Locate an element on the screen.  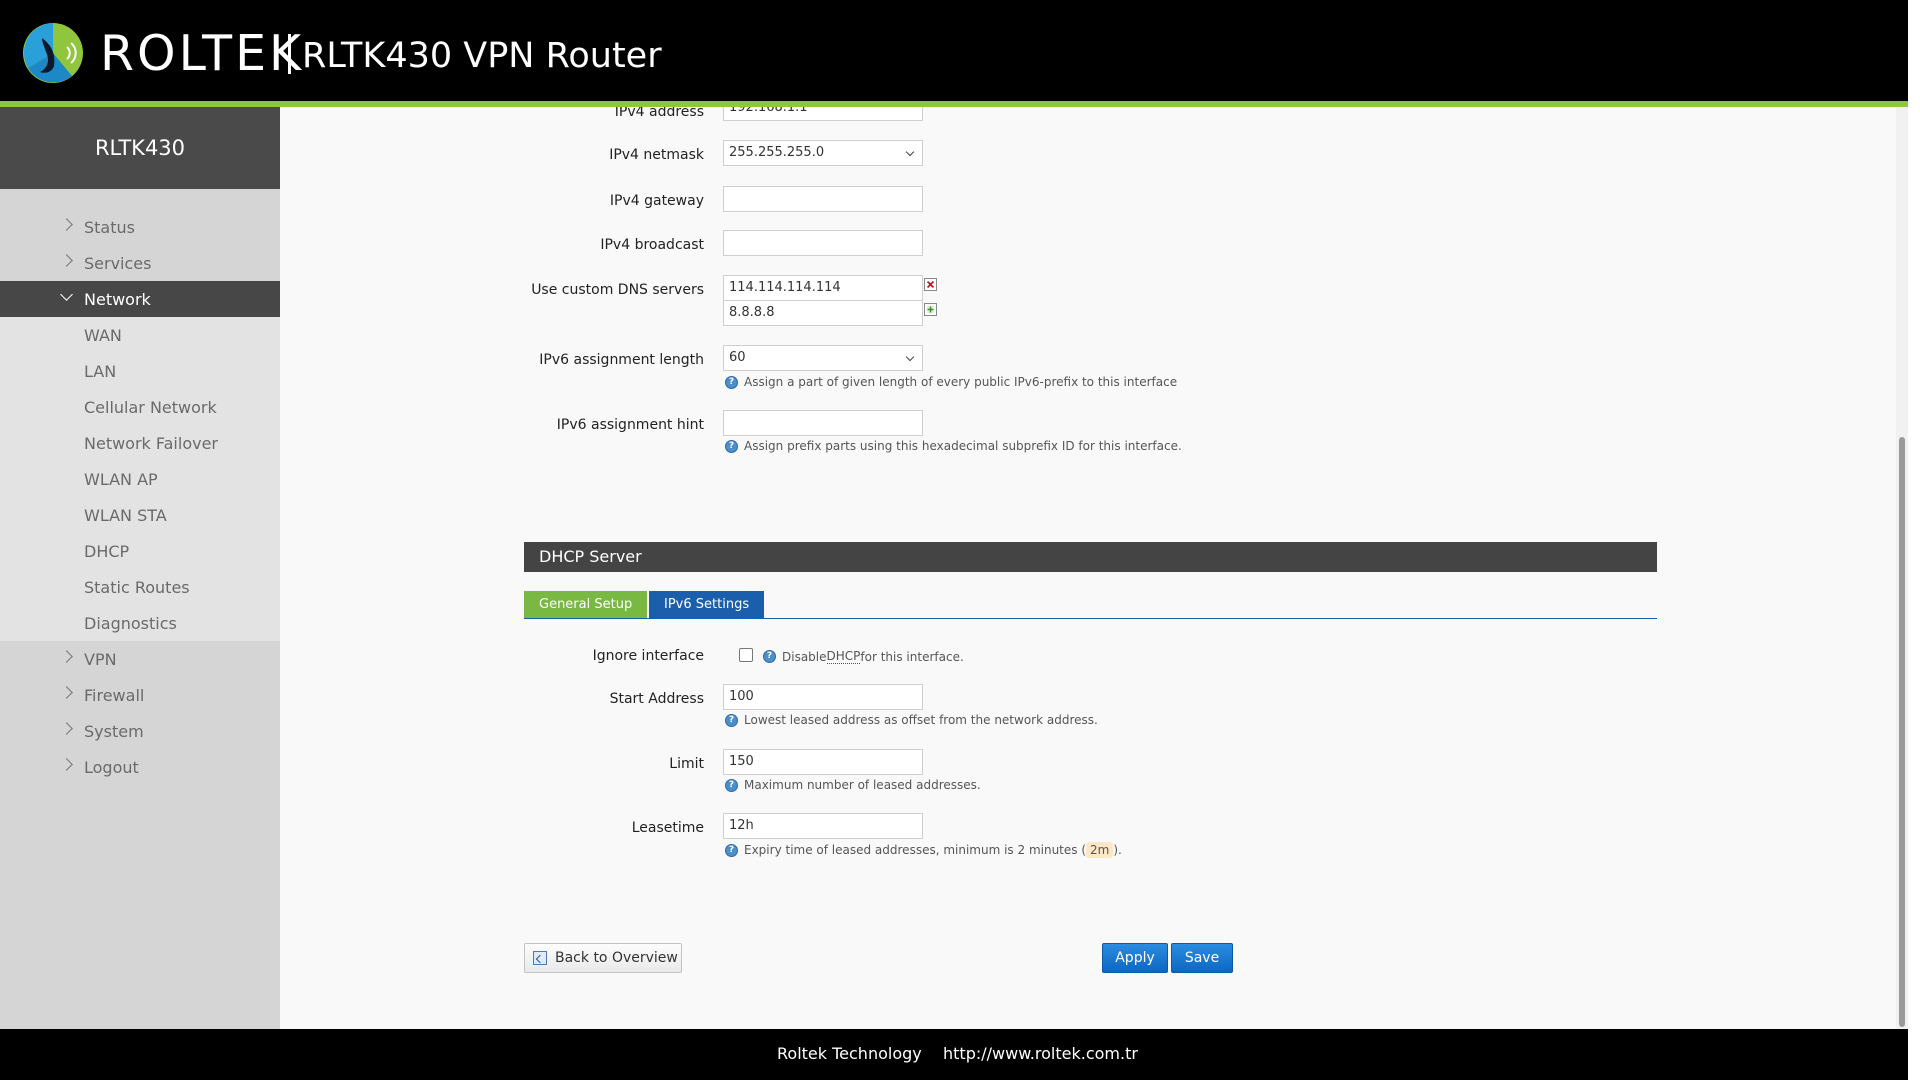
sidebar-item-label: System is located at coordinates (114, 731).